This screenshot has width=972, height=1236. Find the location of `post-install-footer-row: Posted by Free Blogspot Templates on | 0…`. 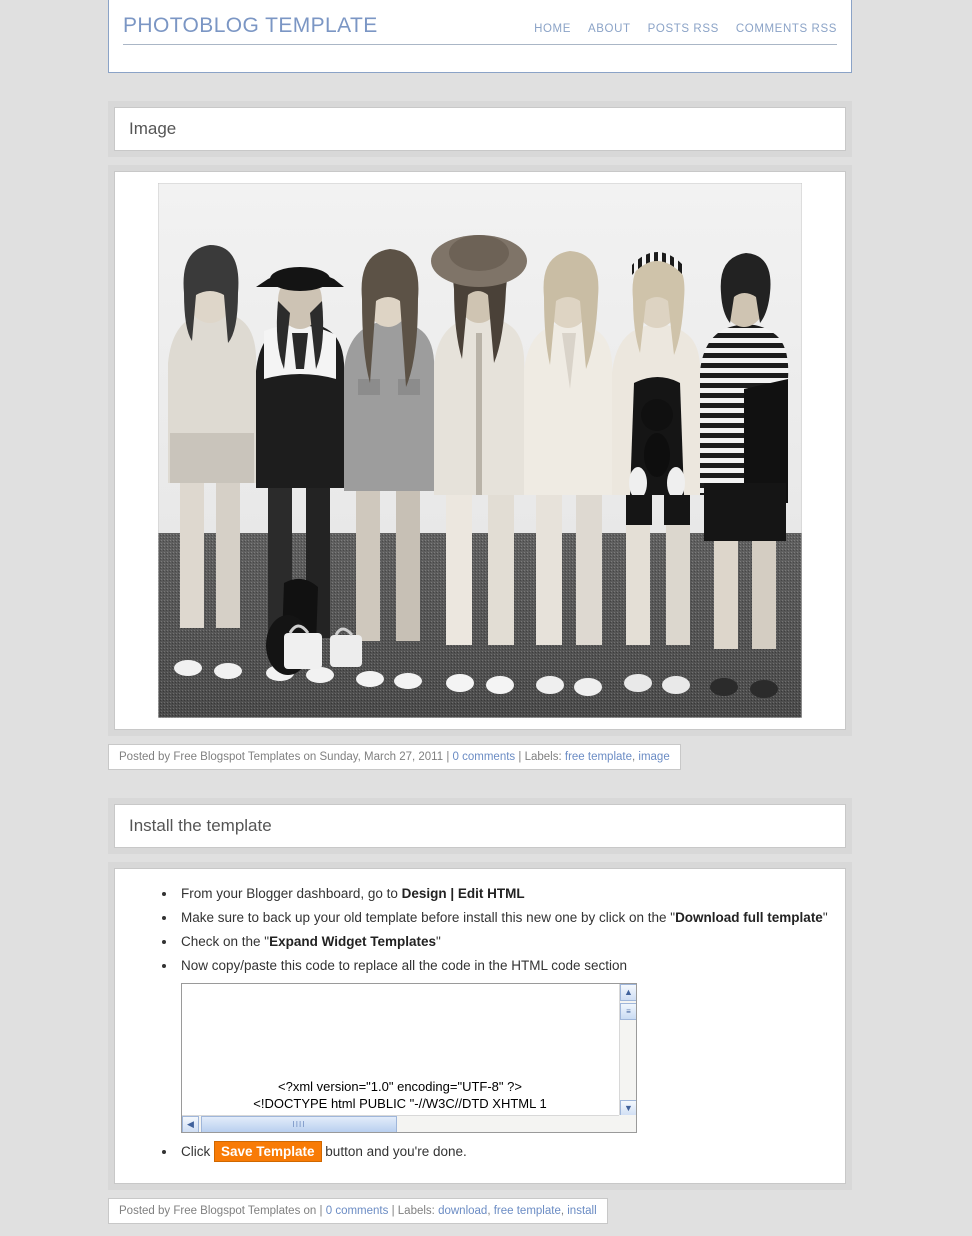

post-install-footer-row: Posted by Free Blogspot Templates on | 0… is located at coordinates (358, 1211).